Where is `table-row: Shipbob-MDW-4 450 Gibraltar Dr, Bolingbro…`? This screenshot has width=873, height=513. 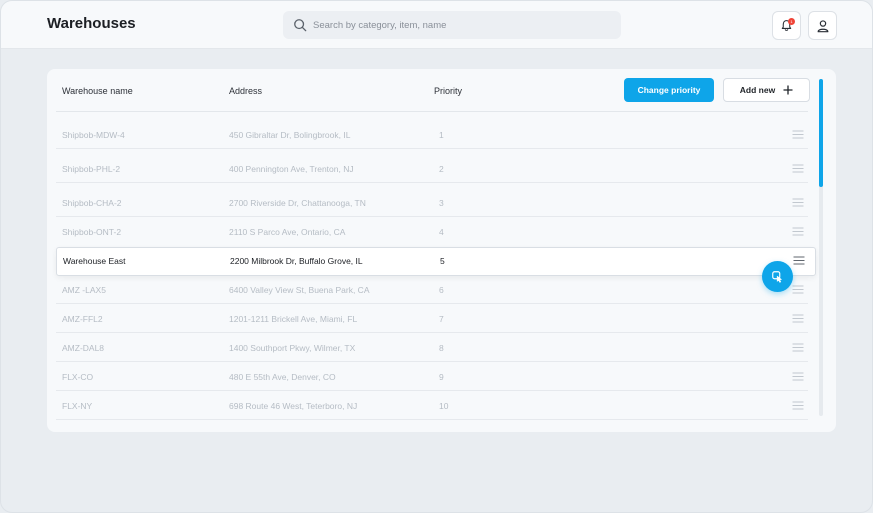 table-row: Shipbob-MDW-4 450 Gibraltar Dr, Bolingbro… is located at coordinates (436, 134).